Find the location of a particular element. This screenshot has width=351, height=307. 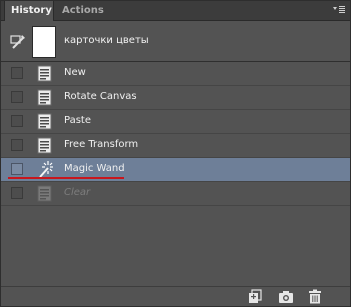

panel-tab-bar: History Actions is located at coordinates (175, 11).